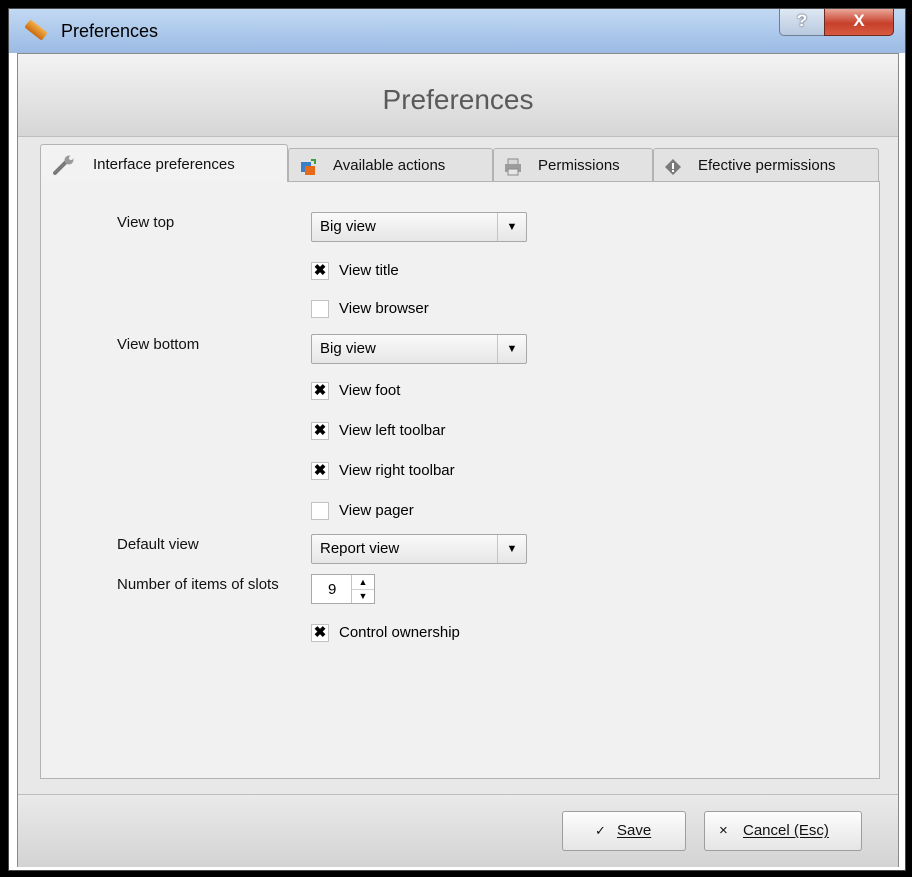 Image resolution: width=912 pixels, height=877 pixels. What do you see at coordinates (198, 584) in the screenshot?
I see `items-of-slots-label: Number of items of slots` at bounding box center [198, 584].